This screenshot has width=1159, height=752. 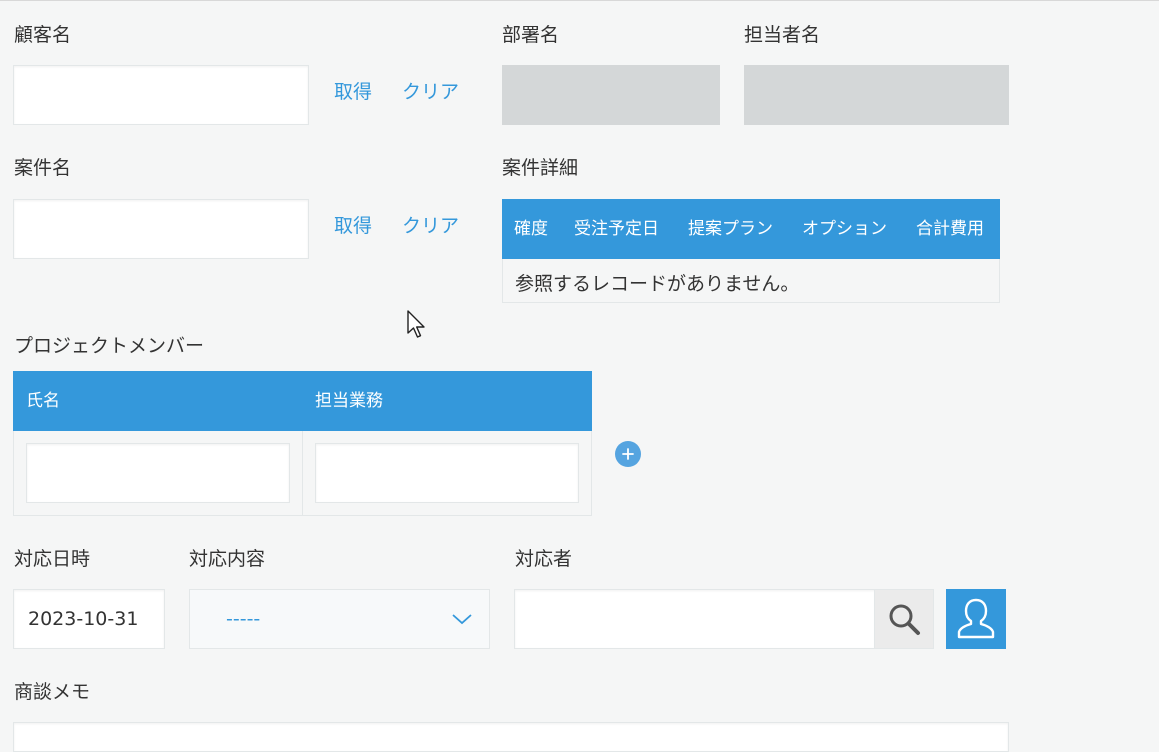 I want to click on search-icon, so click(x=904, y=619).